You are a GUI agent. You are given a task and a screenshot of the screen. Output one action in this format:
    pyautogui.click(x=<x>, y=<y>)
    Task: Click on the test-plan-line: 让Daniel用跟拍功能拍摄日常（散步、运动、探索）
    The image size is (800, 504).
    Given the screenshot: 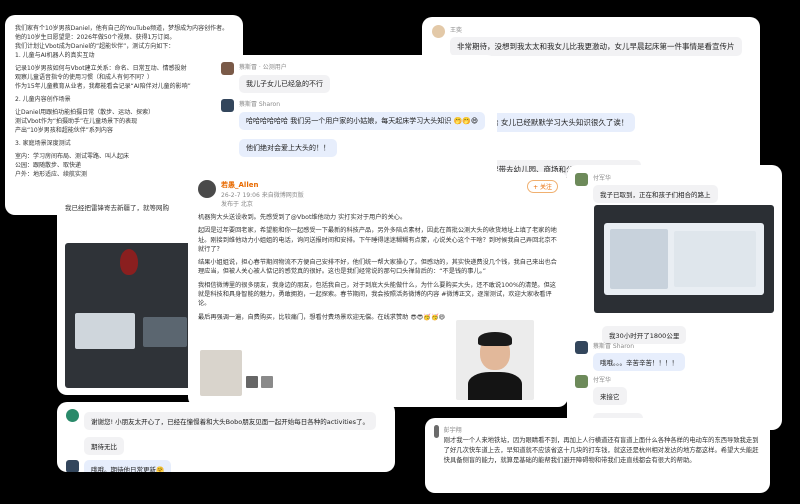 What is the action you would take?
    pyautogui.click(x=85, y=112)
    